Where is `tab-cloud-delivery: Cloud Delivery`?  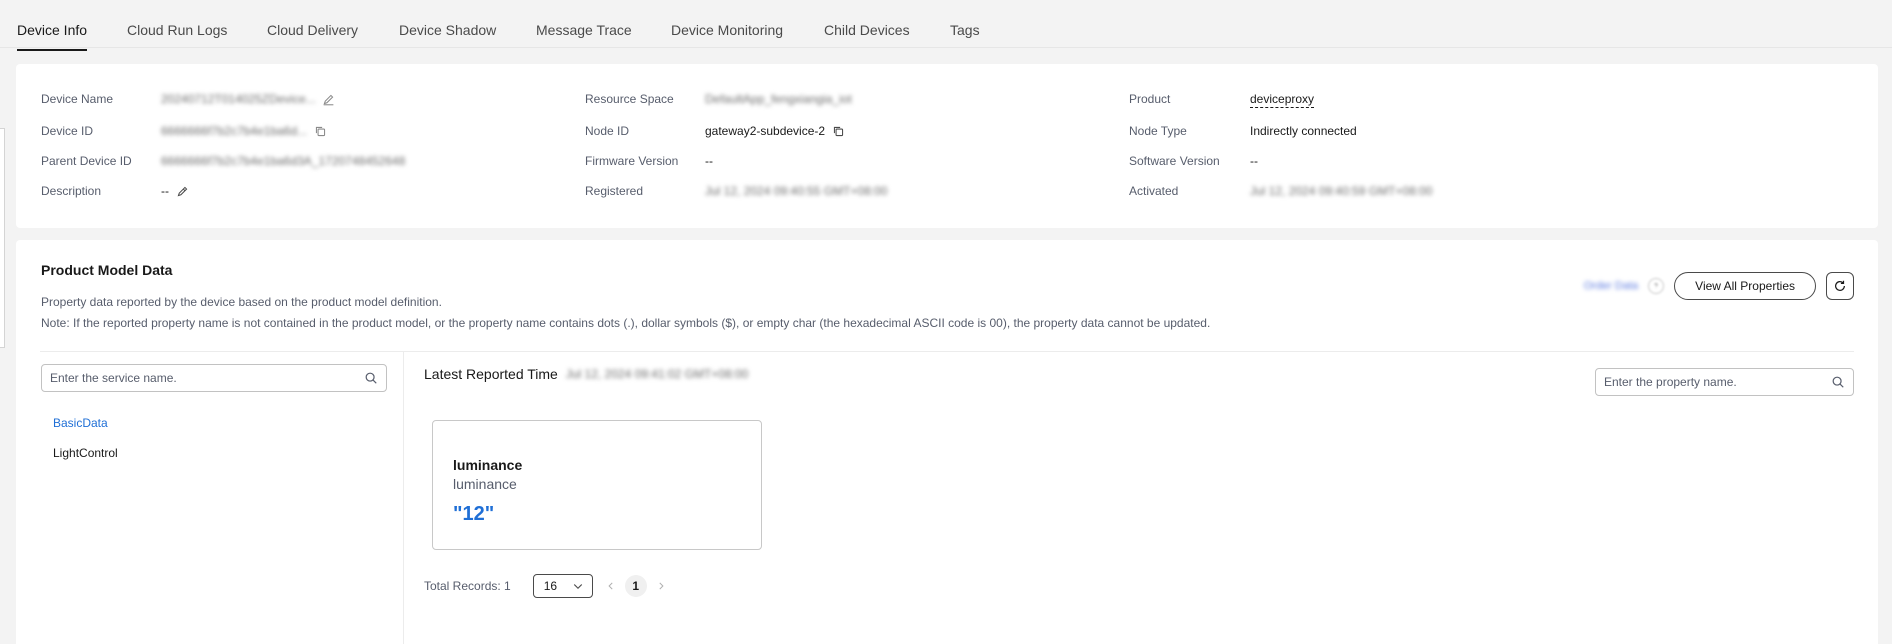 tab-cloud-delivery: Cloud Delivery is located at coordinates (312, 30).